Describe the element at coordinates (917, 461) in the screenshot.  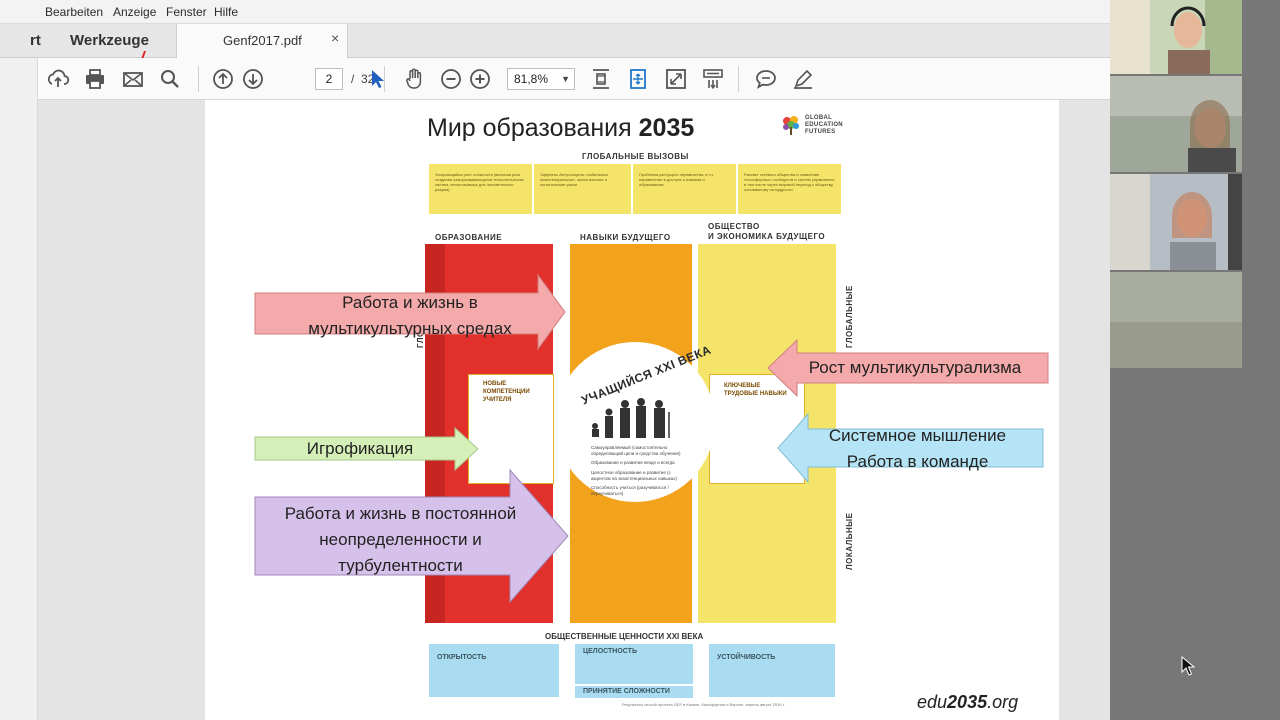
I see `callout-line: Работа в команде` at that location.